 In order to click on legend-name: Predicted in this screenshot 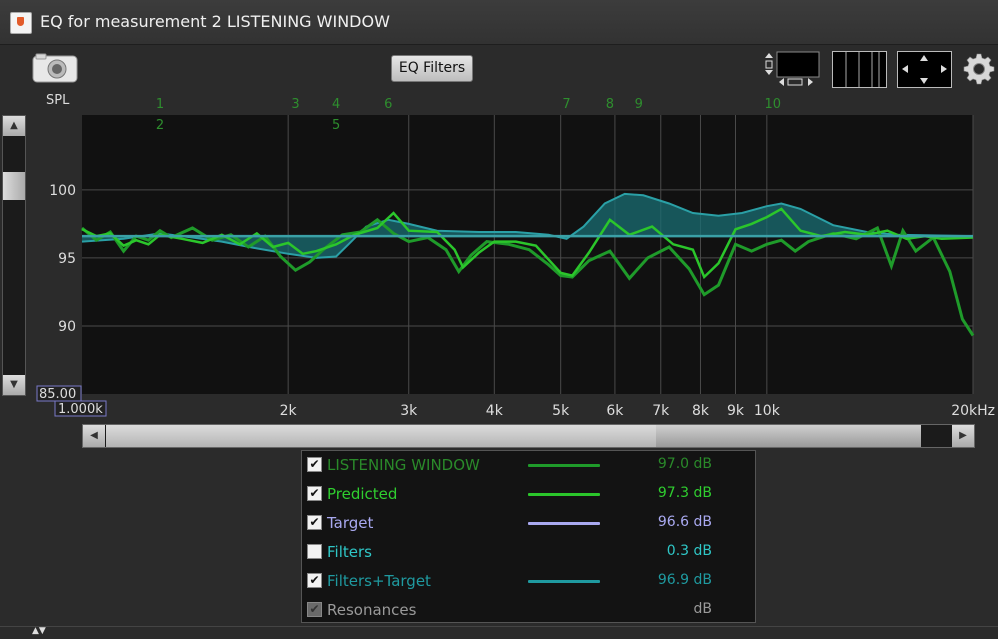, I will do `click(362, 494)`.